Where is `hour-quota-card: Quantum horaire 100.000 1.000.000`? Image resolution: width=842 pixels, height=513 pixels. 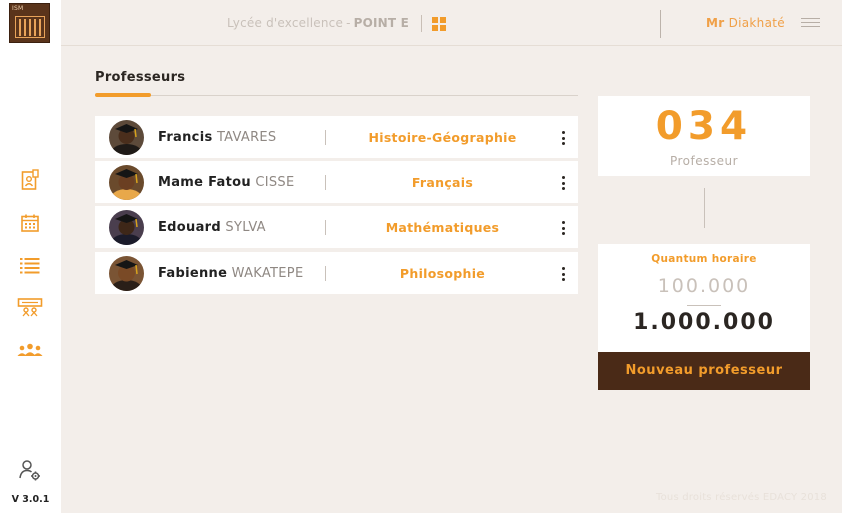 hour-quota-card: Quantum horaire 100.000 1.000.000 is located at coordinates (704, 298).